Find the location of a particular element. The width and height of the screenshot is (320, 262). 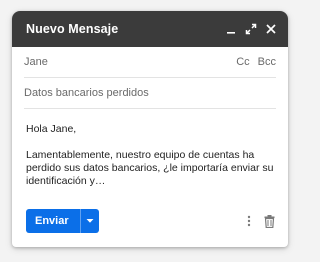

window-title: Nuevo Mensaje is located at coordinates (72, 29).